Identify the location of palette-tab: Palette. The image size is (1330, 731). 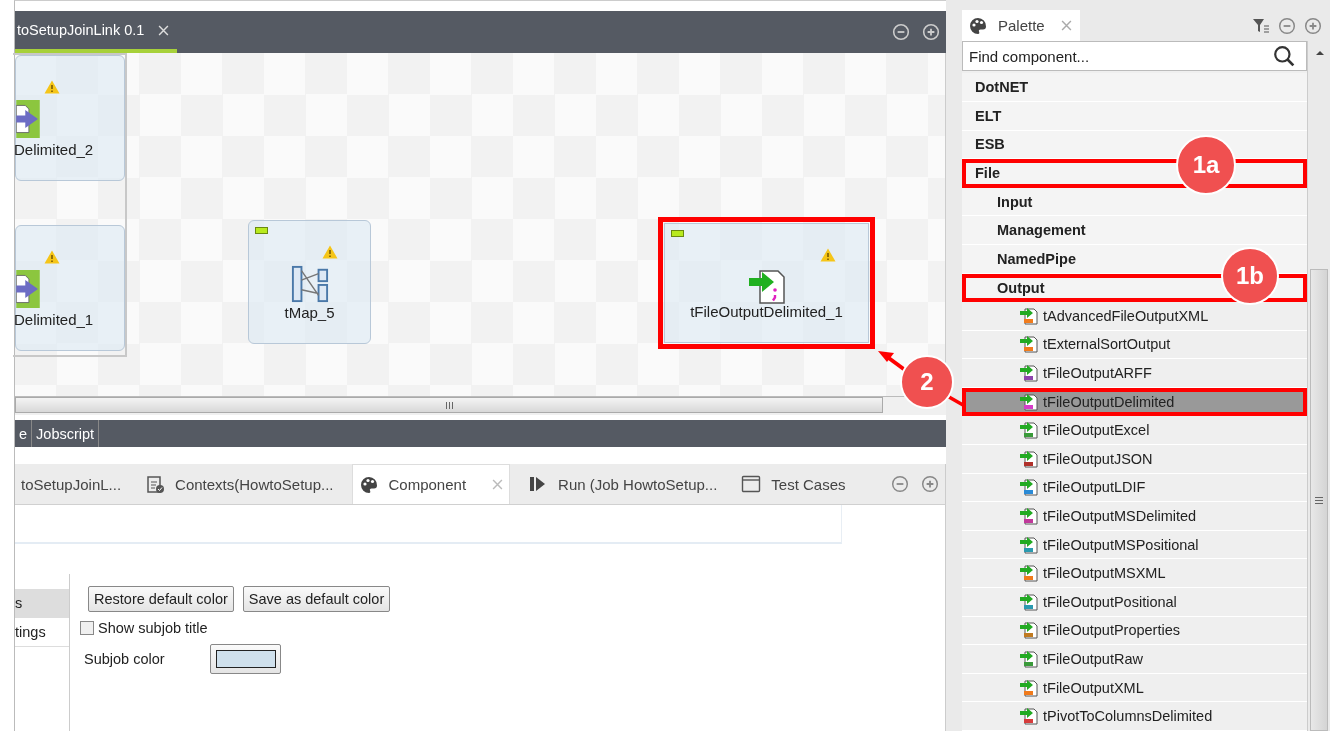
(1021, 26).